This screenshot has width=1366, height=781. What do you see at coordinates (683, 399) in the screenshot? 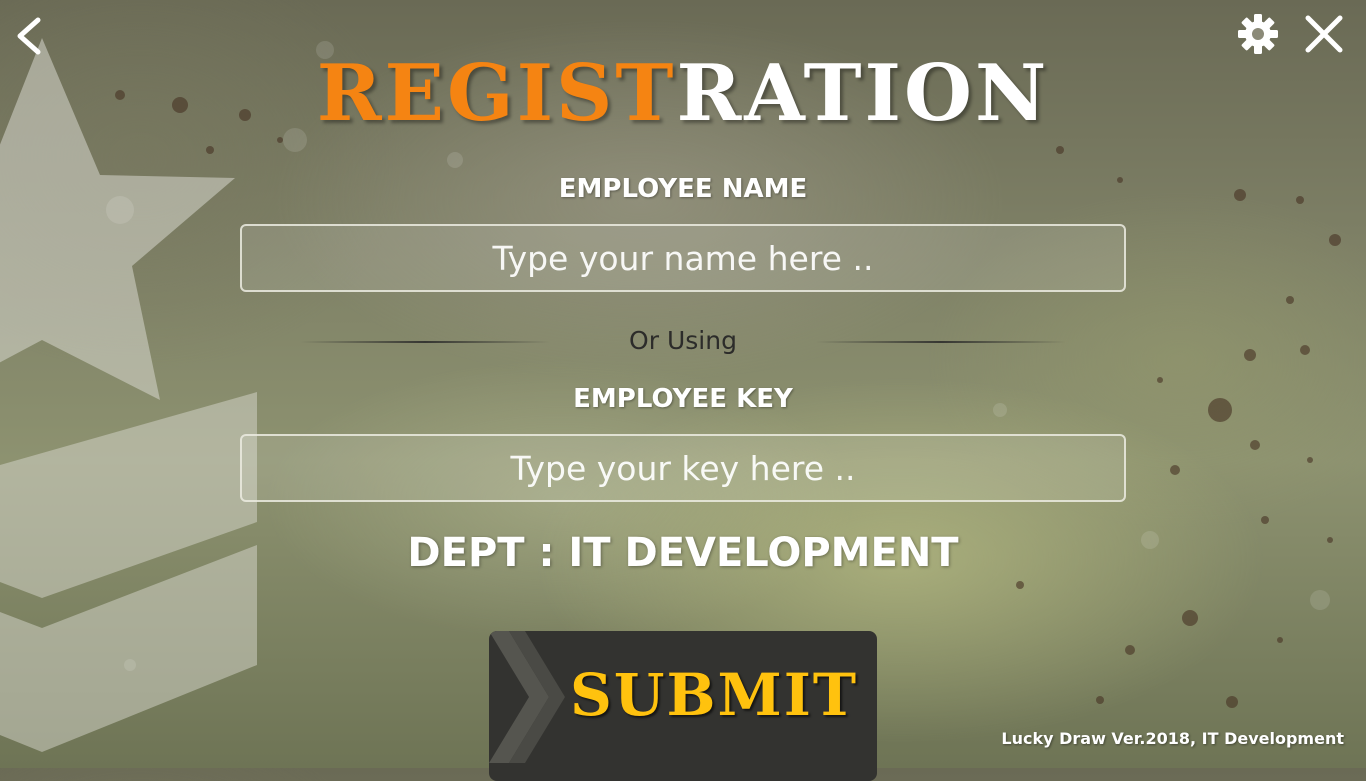
I see `employee-key-label: EMPLOYEE KEY` at bounding box center [683, 399].